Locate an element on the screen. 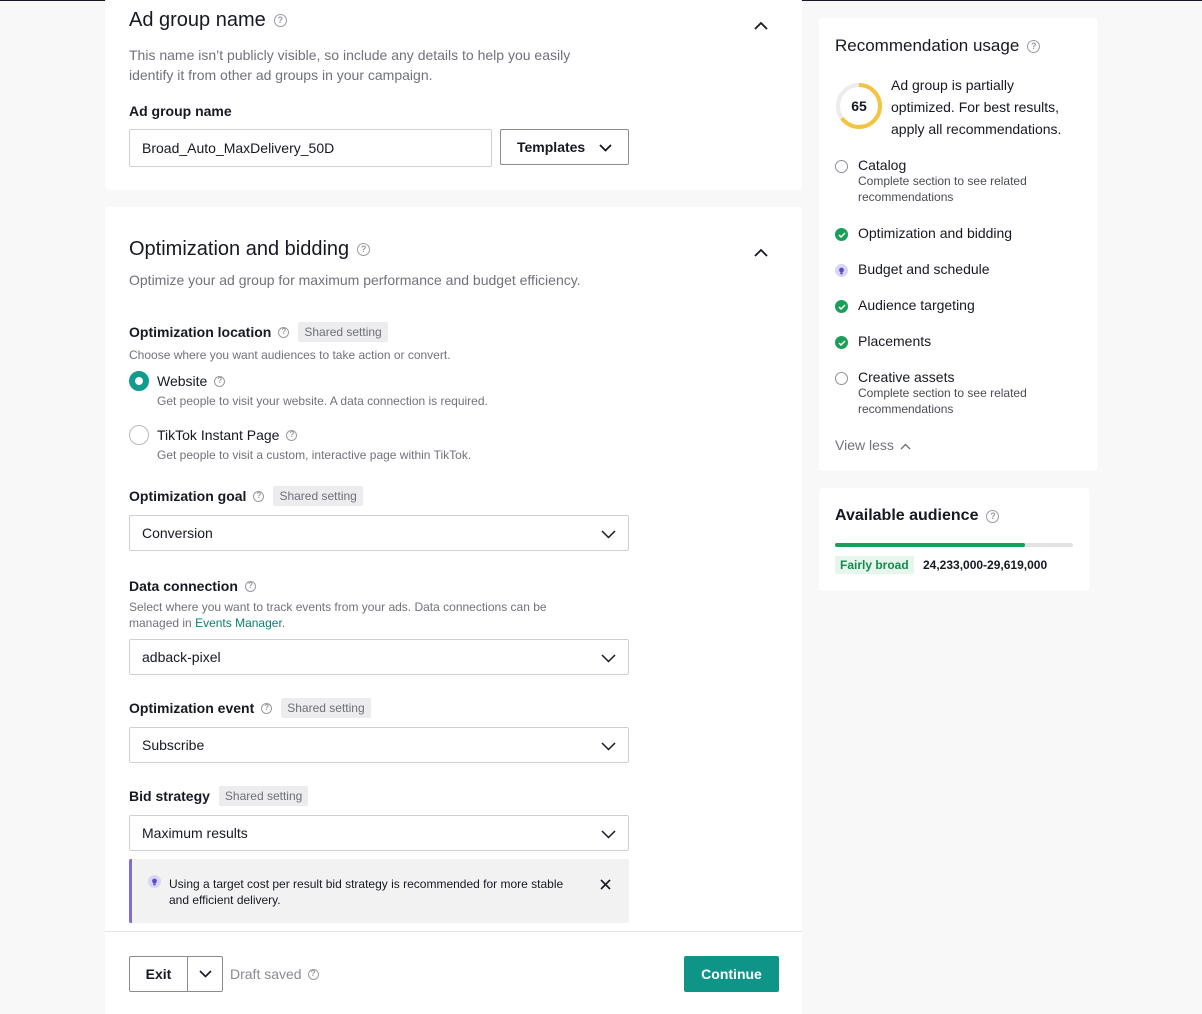  exit-button-group: Exit is located at coordinates (176, 974).